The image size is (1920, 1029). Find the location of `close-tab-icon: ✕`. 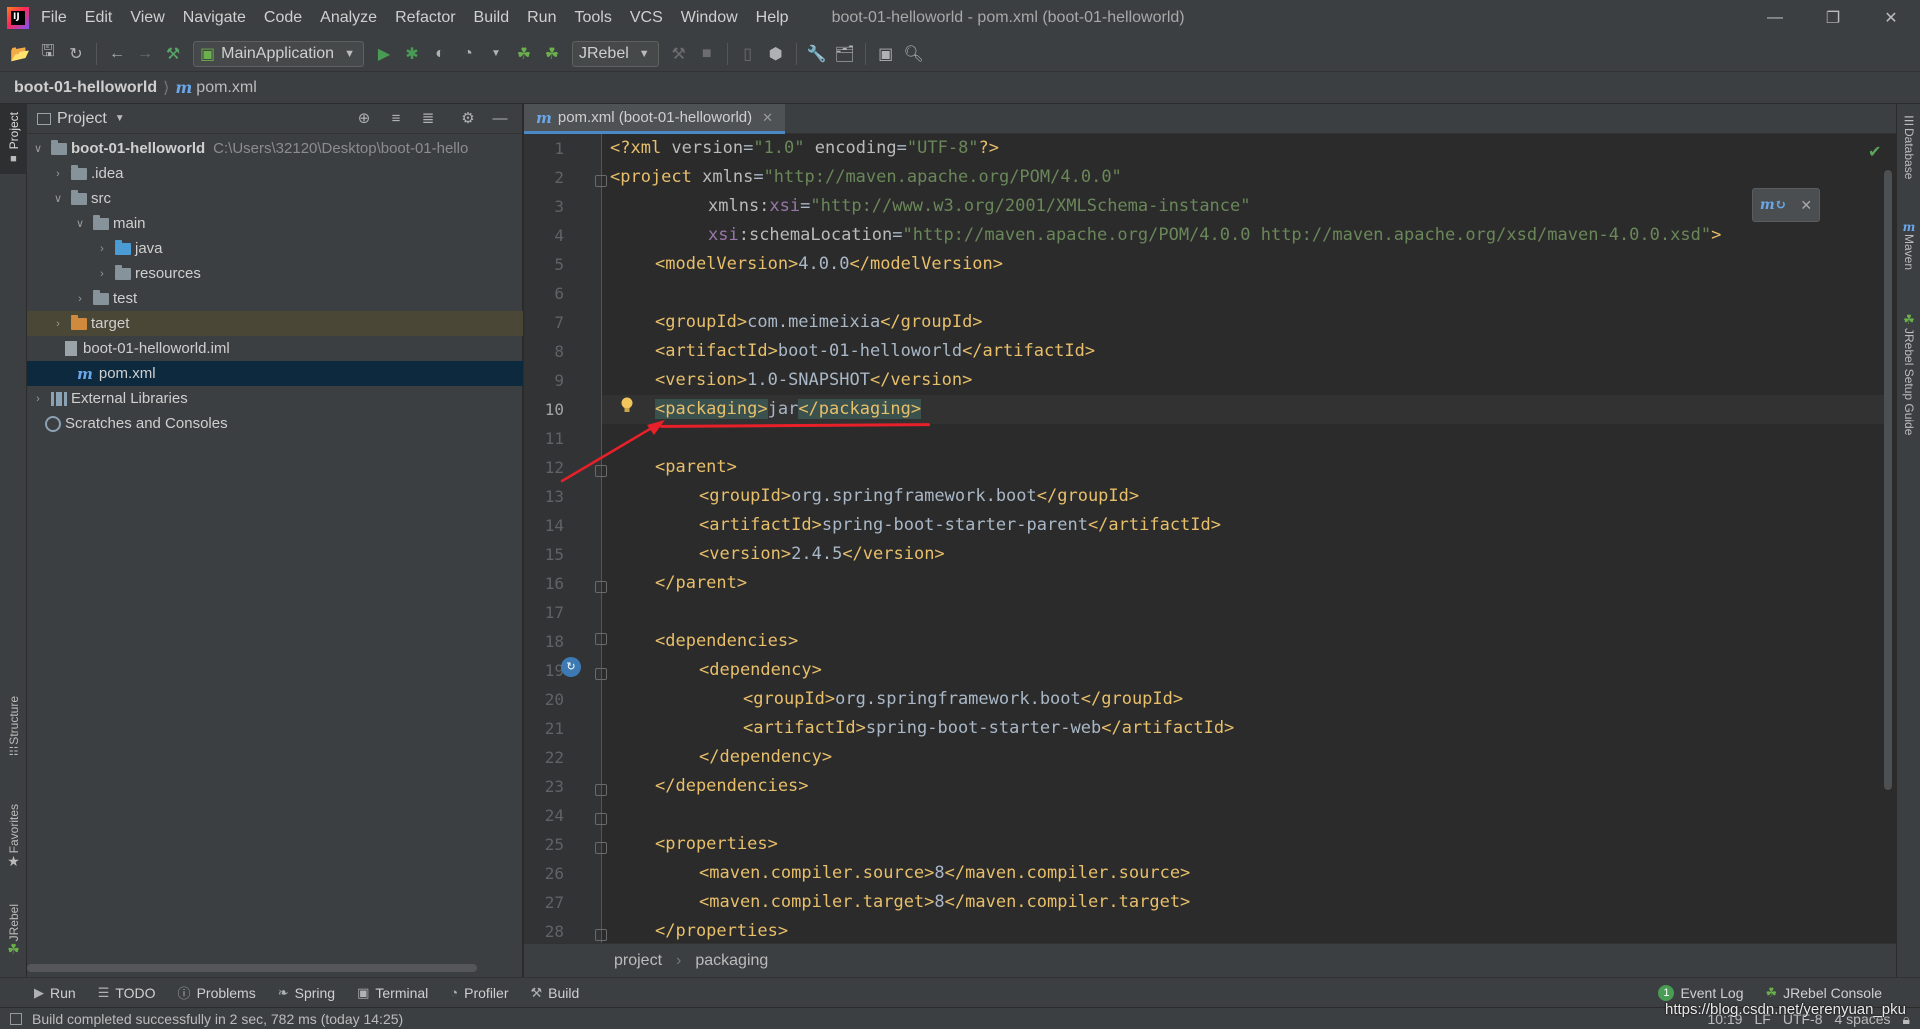

close-tab-icon: ✕ is located at coordinates (767, 118).